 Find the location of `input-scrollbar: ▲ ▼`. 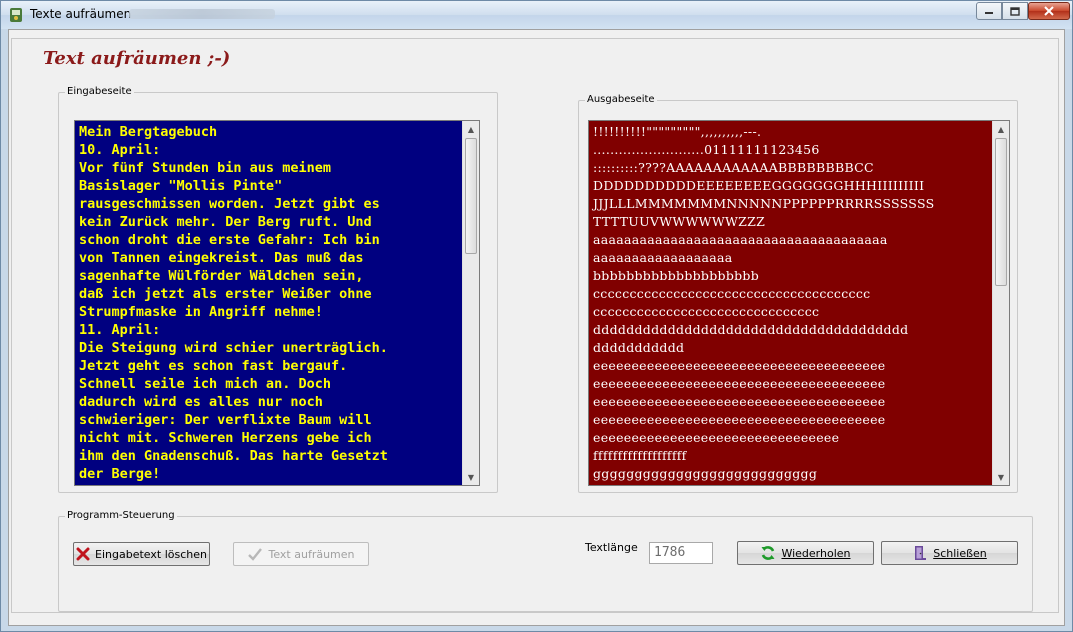

input-scrollbar: ▲ ▼ is located at coordinates (470, 303).